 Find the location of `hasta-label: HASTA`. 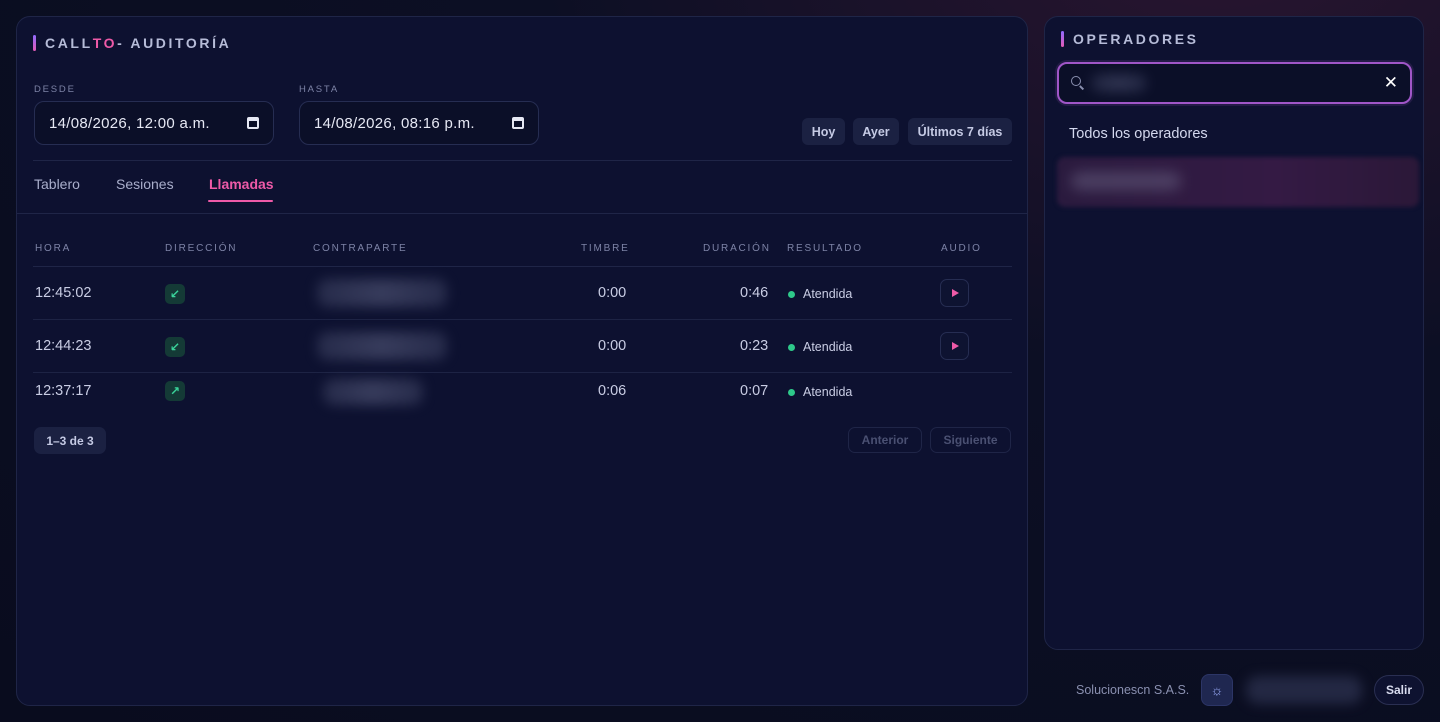

hasta-label: HASTA is located at coordinates (319, 89).